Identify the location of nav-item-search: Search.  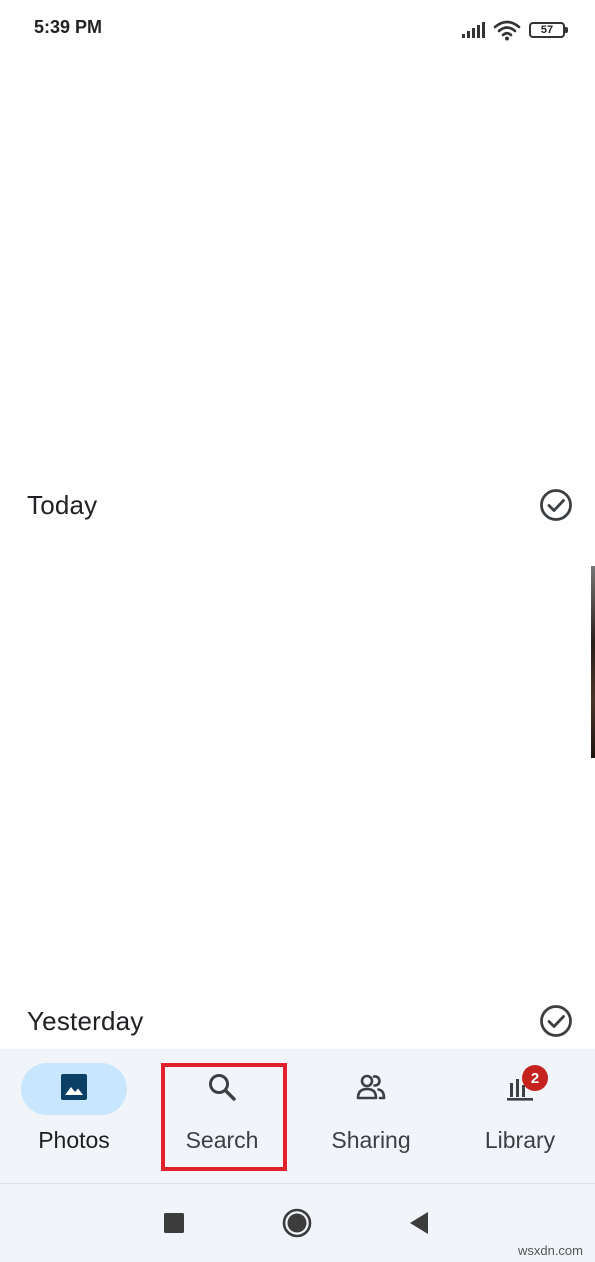
(222, 1116).